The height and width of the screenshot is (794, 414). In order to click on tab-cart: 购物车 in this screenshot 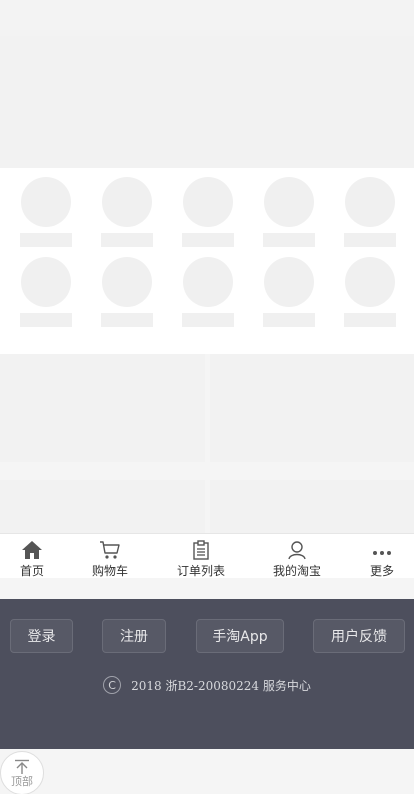, I will do `click(110, 556)`.